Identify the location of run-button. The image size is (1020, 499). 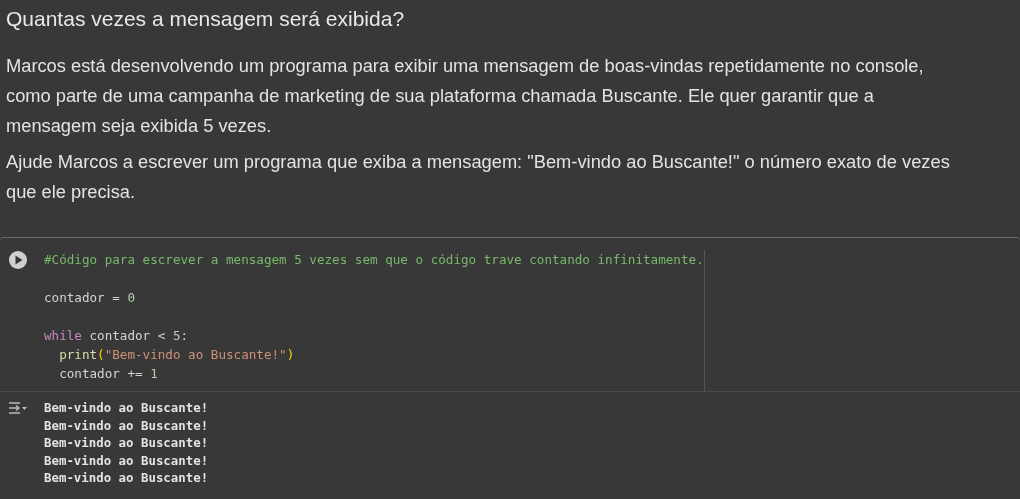
(18, 260).